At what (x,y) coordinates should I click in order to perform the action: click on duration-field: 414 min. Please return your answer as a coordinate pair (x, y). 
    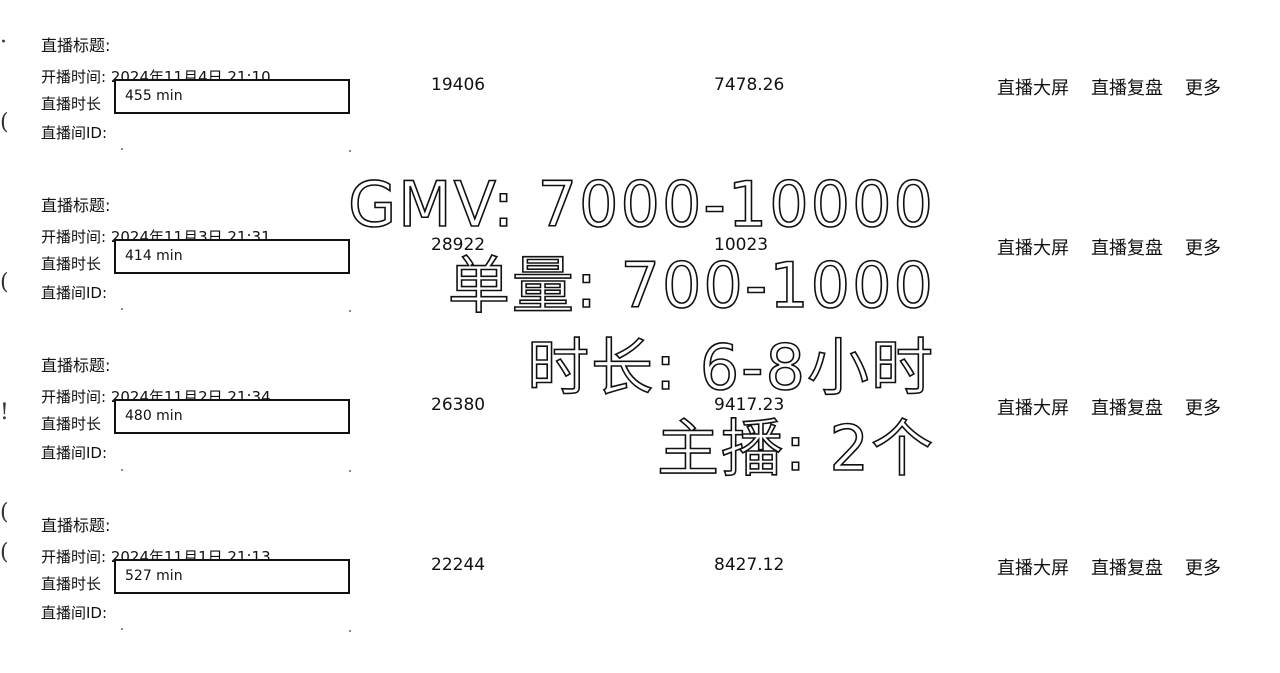
    Looking at the image, I should click on (232, 256).